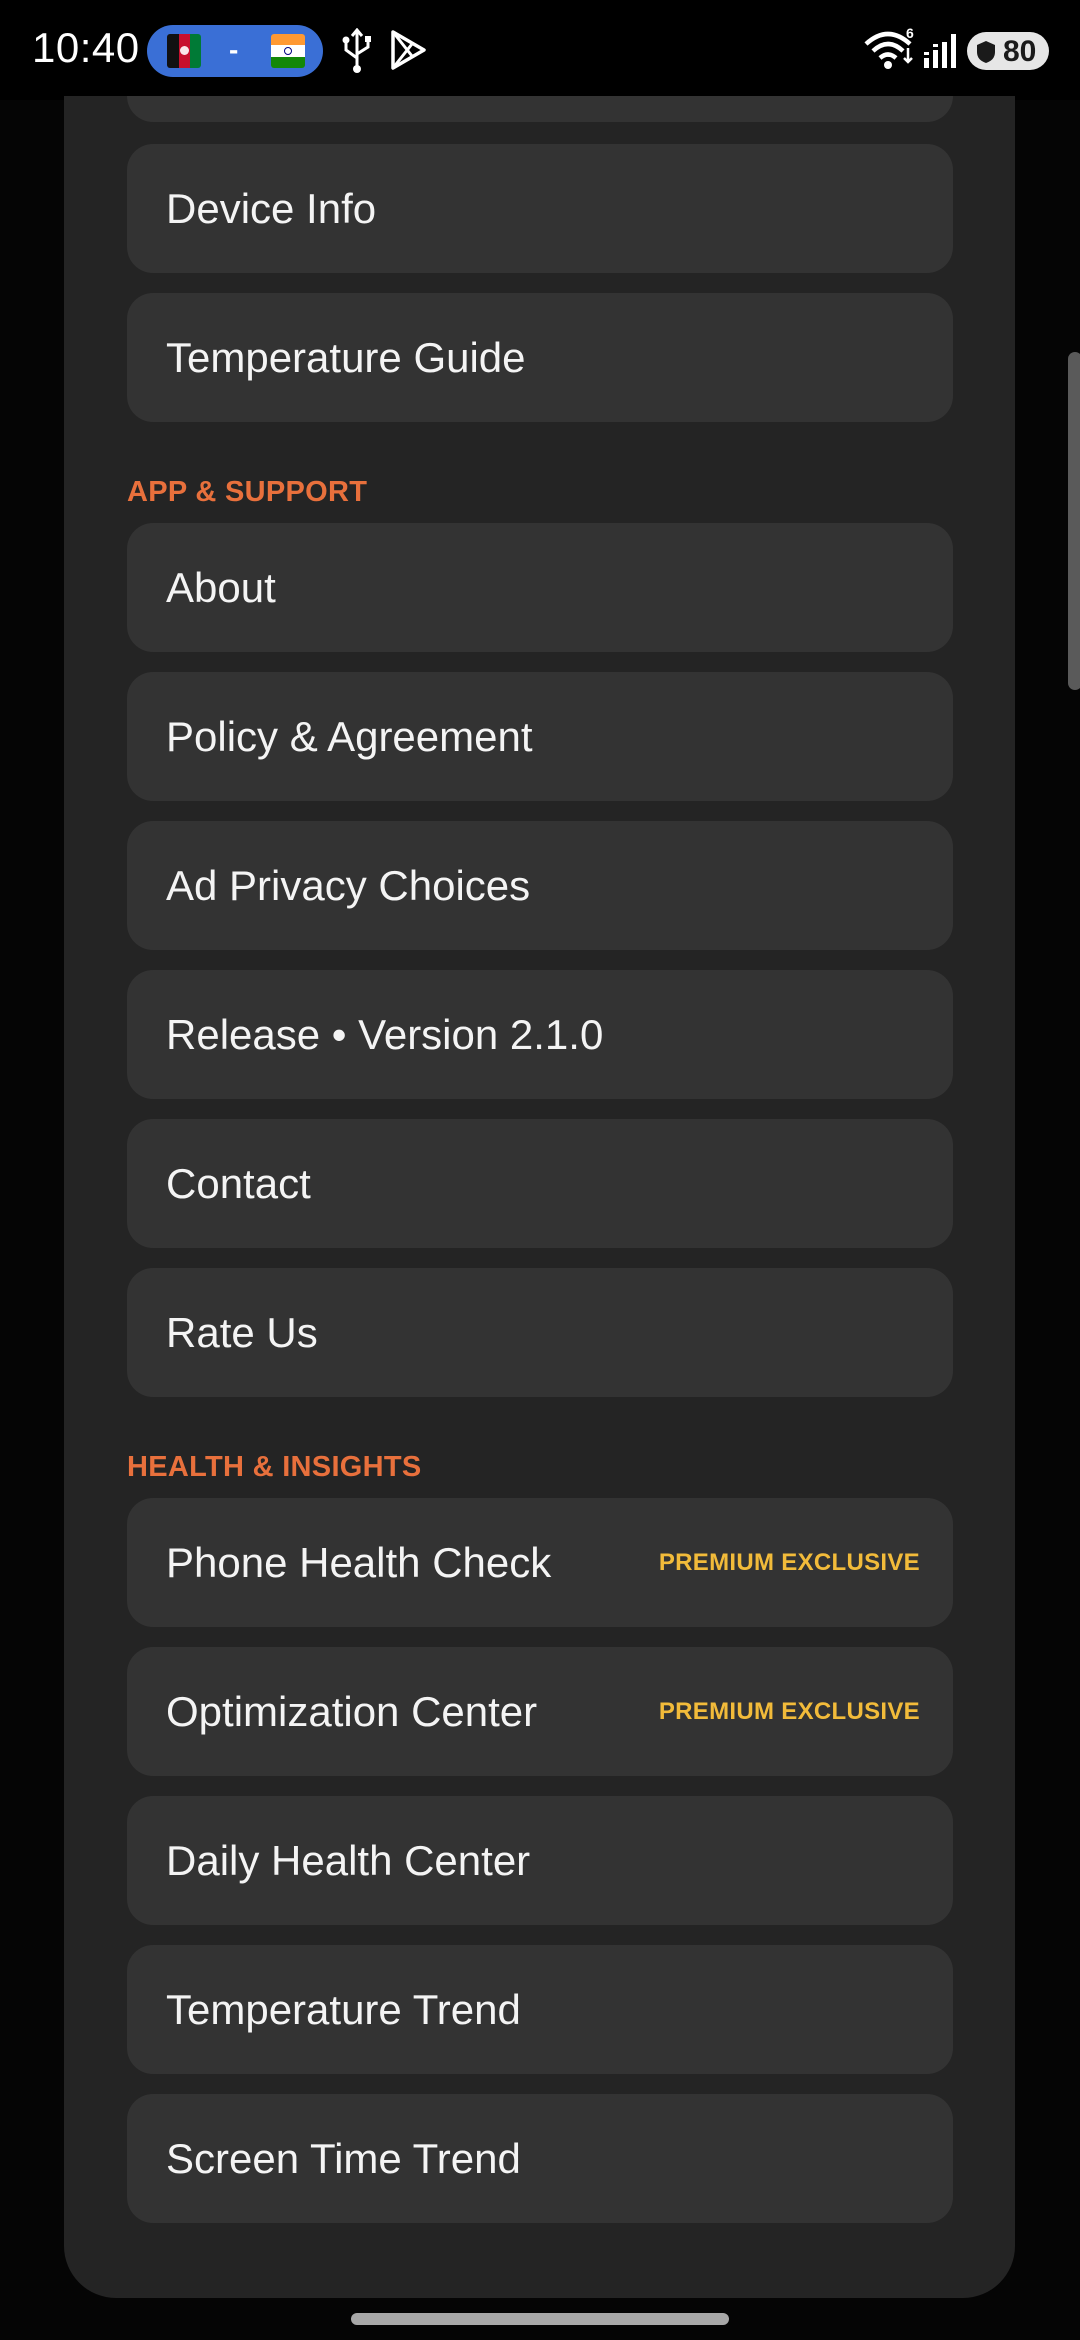 This screenshot has height=2340, width=1080. I want to click on wifi-icon: 6, so click(890, 51).